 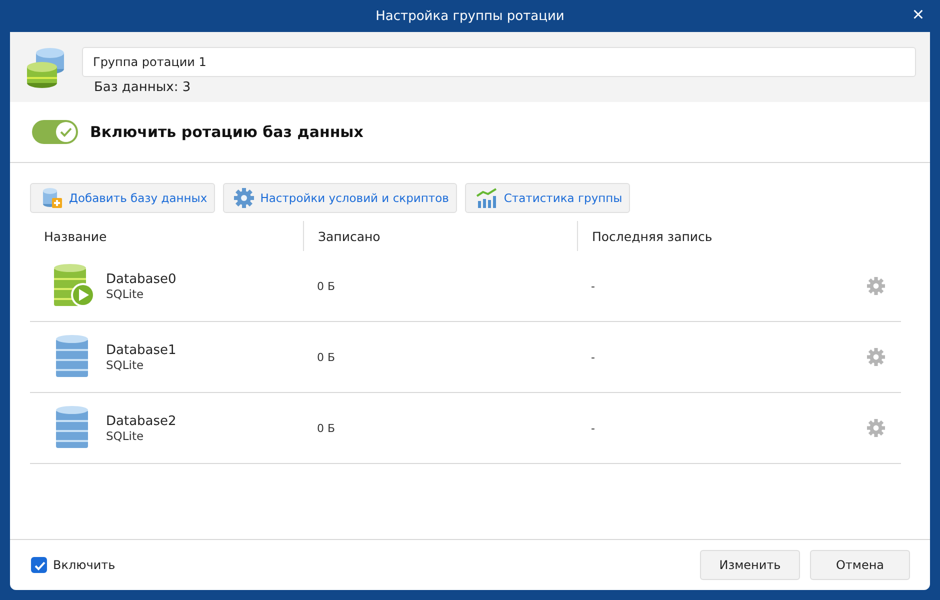 What do you see at coordinates (52, 198) in the screenshot?
I see `add-database-icon` at bounding box center [52, 198].